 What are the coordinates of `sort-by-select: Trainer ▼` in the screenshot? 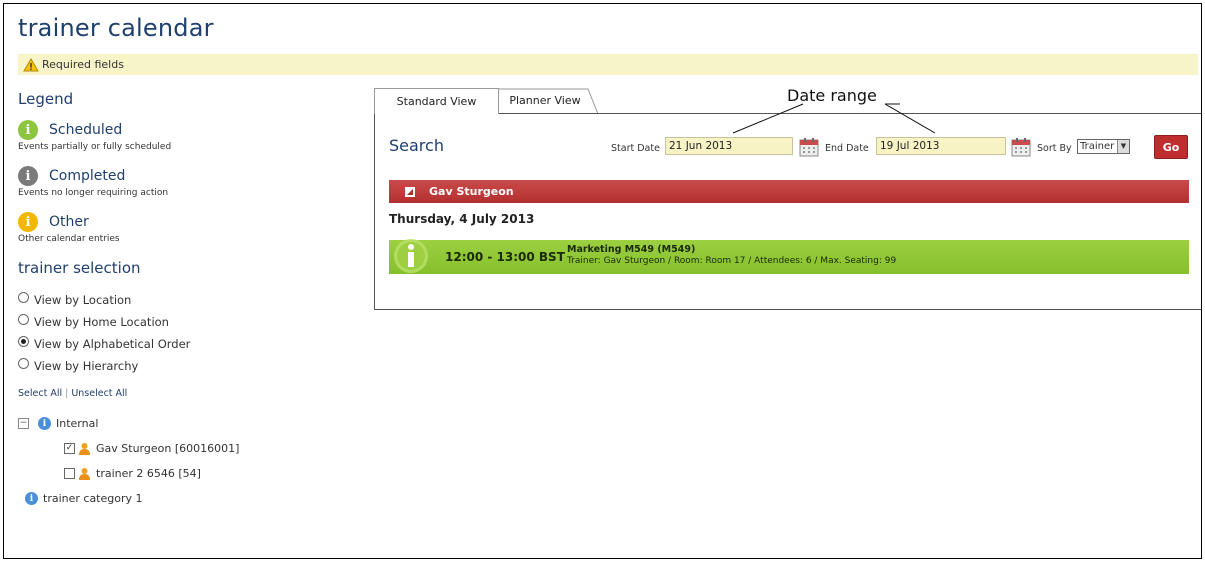 It's located at (1103, 146).